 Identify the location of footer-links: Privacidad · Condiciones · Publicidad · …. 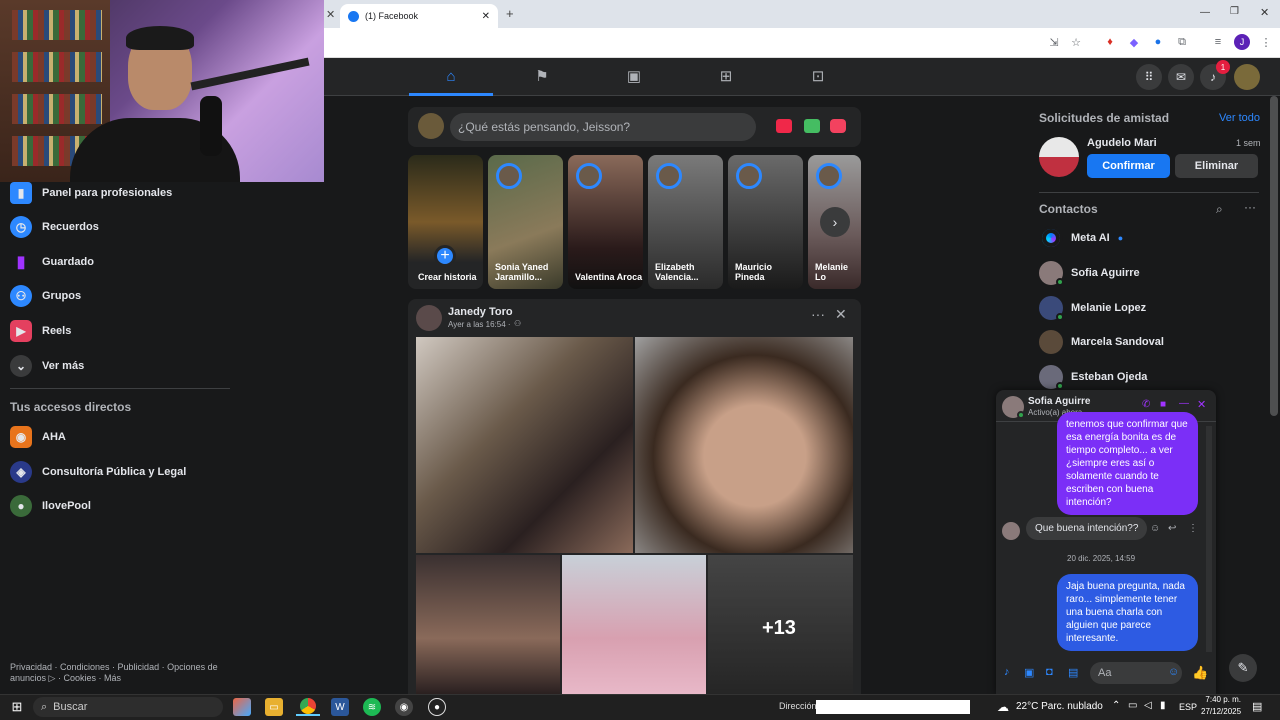
(120, 673).